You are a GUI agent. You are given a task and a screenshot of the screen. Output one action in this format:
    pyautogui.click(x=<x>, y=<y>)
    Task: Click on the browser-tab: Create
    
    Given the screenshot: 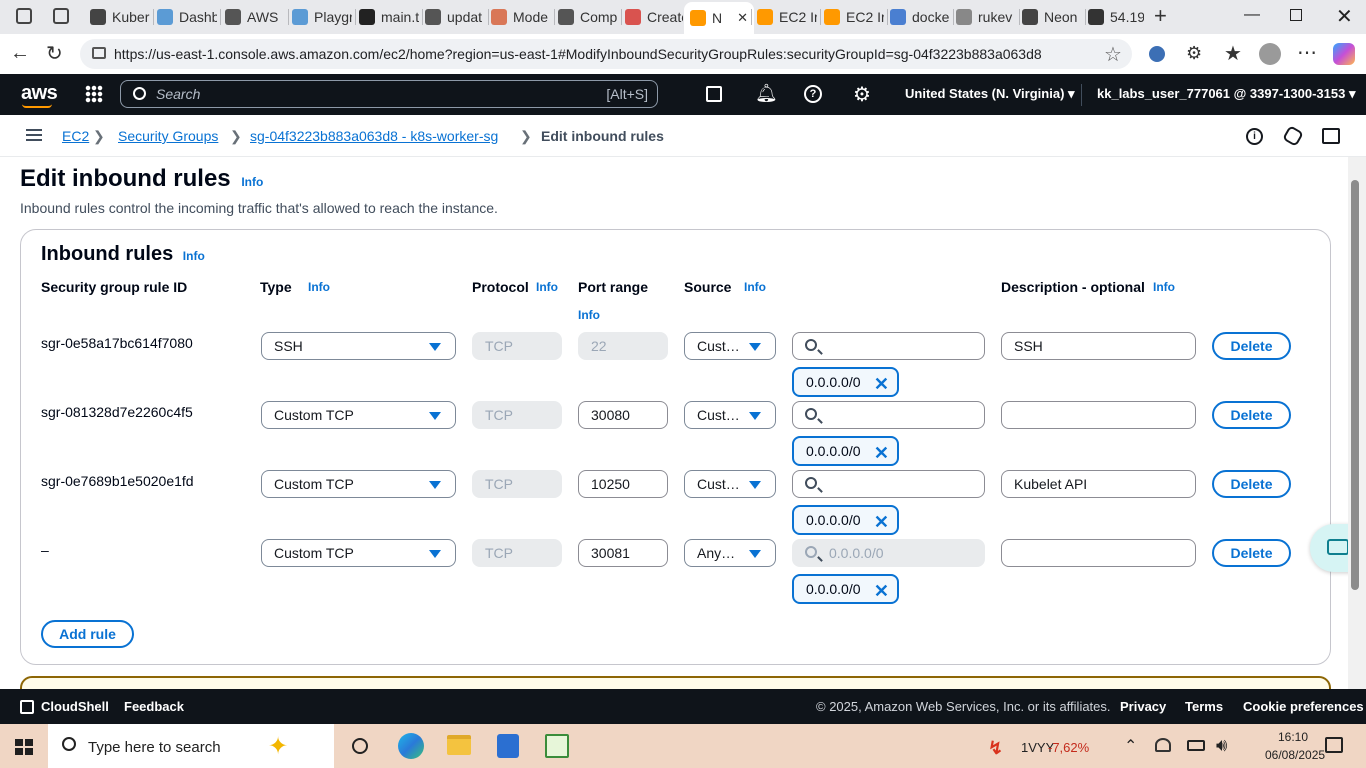 What is the action you would take?
    pyautogui.click(x=654, y=17)
    